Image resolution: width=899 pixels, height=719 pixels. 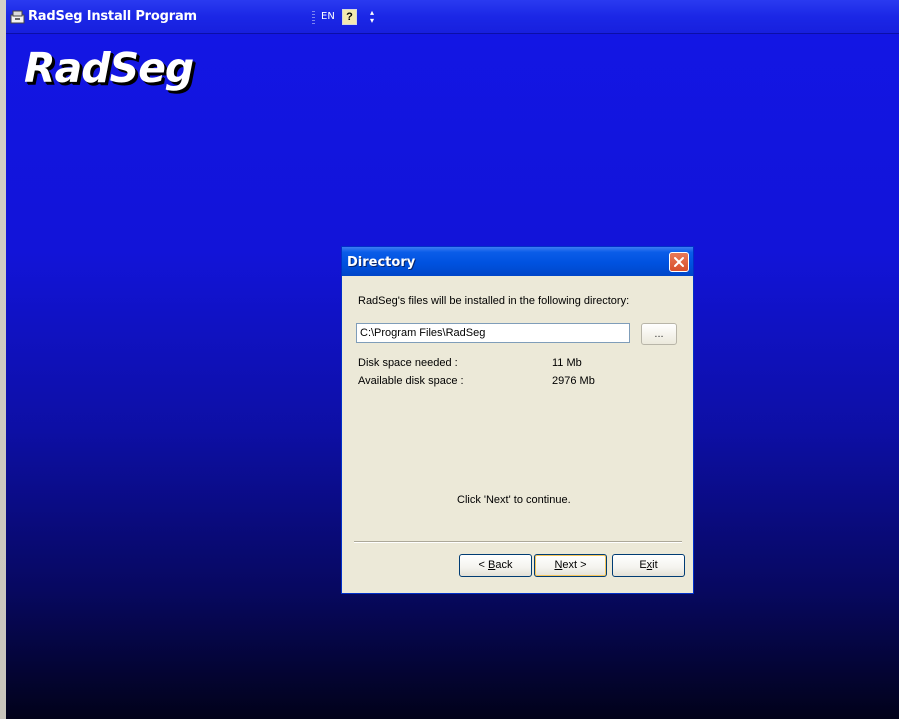 I want to click on language-code: EN, so click(x=328, y=16).